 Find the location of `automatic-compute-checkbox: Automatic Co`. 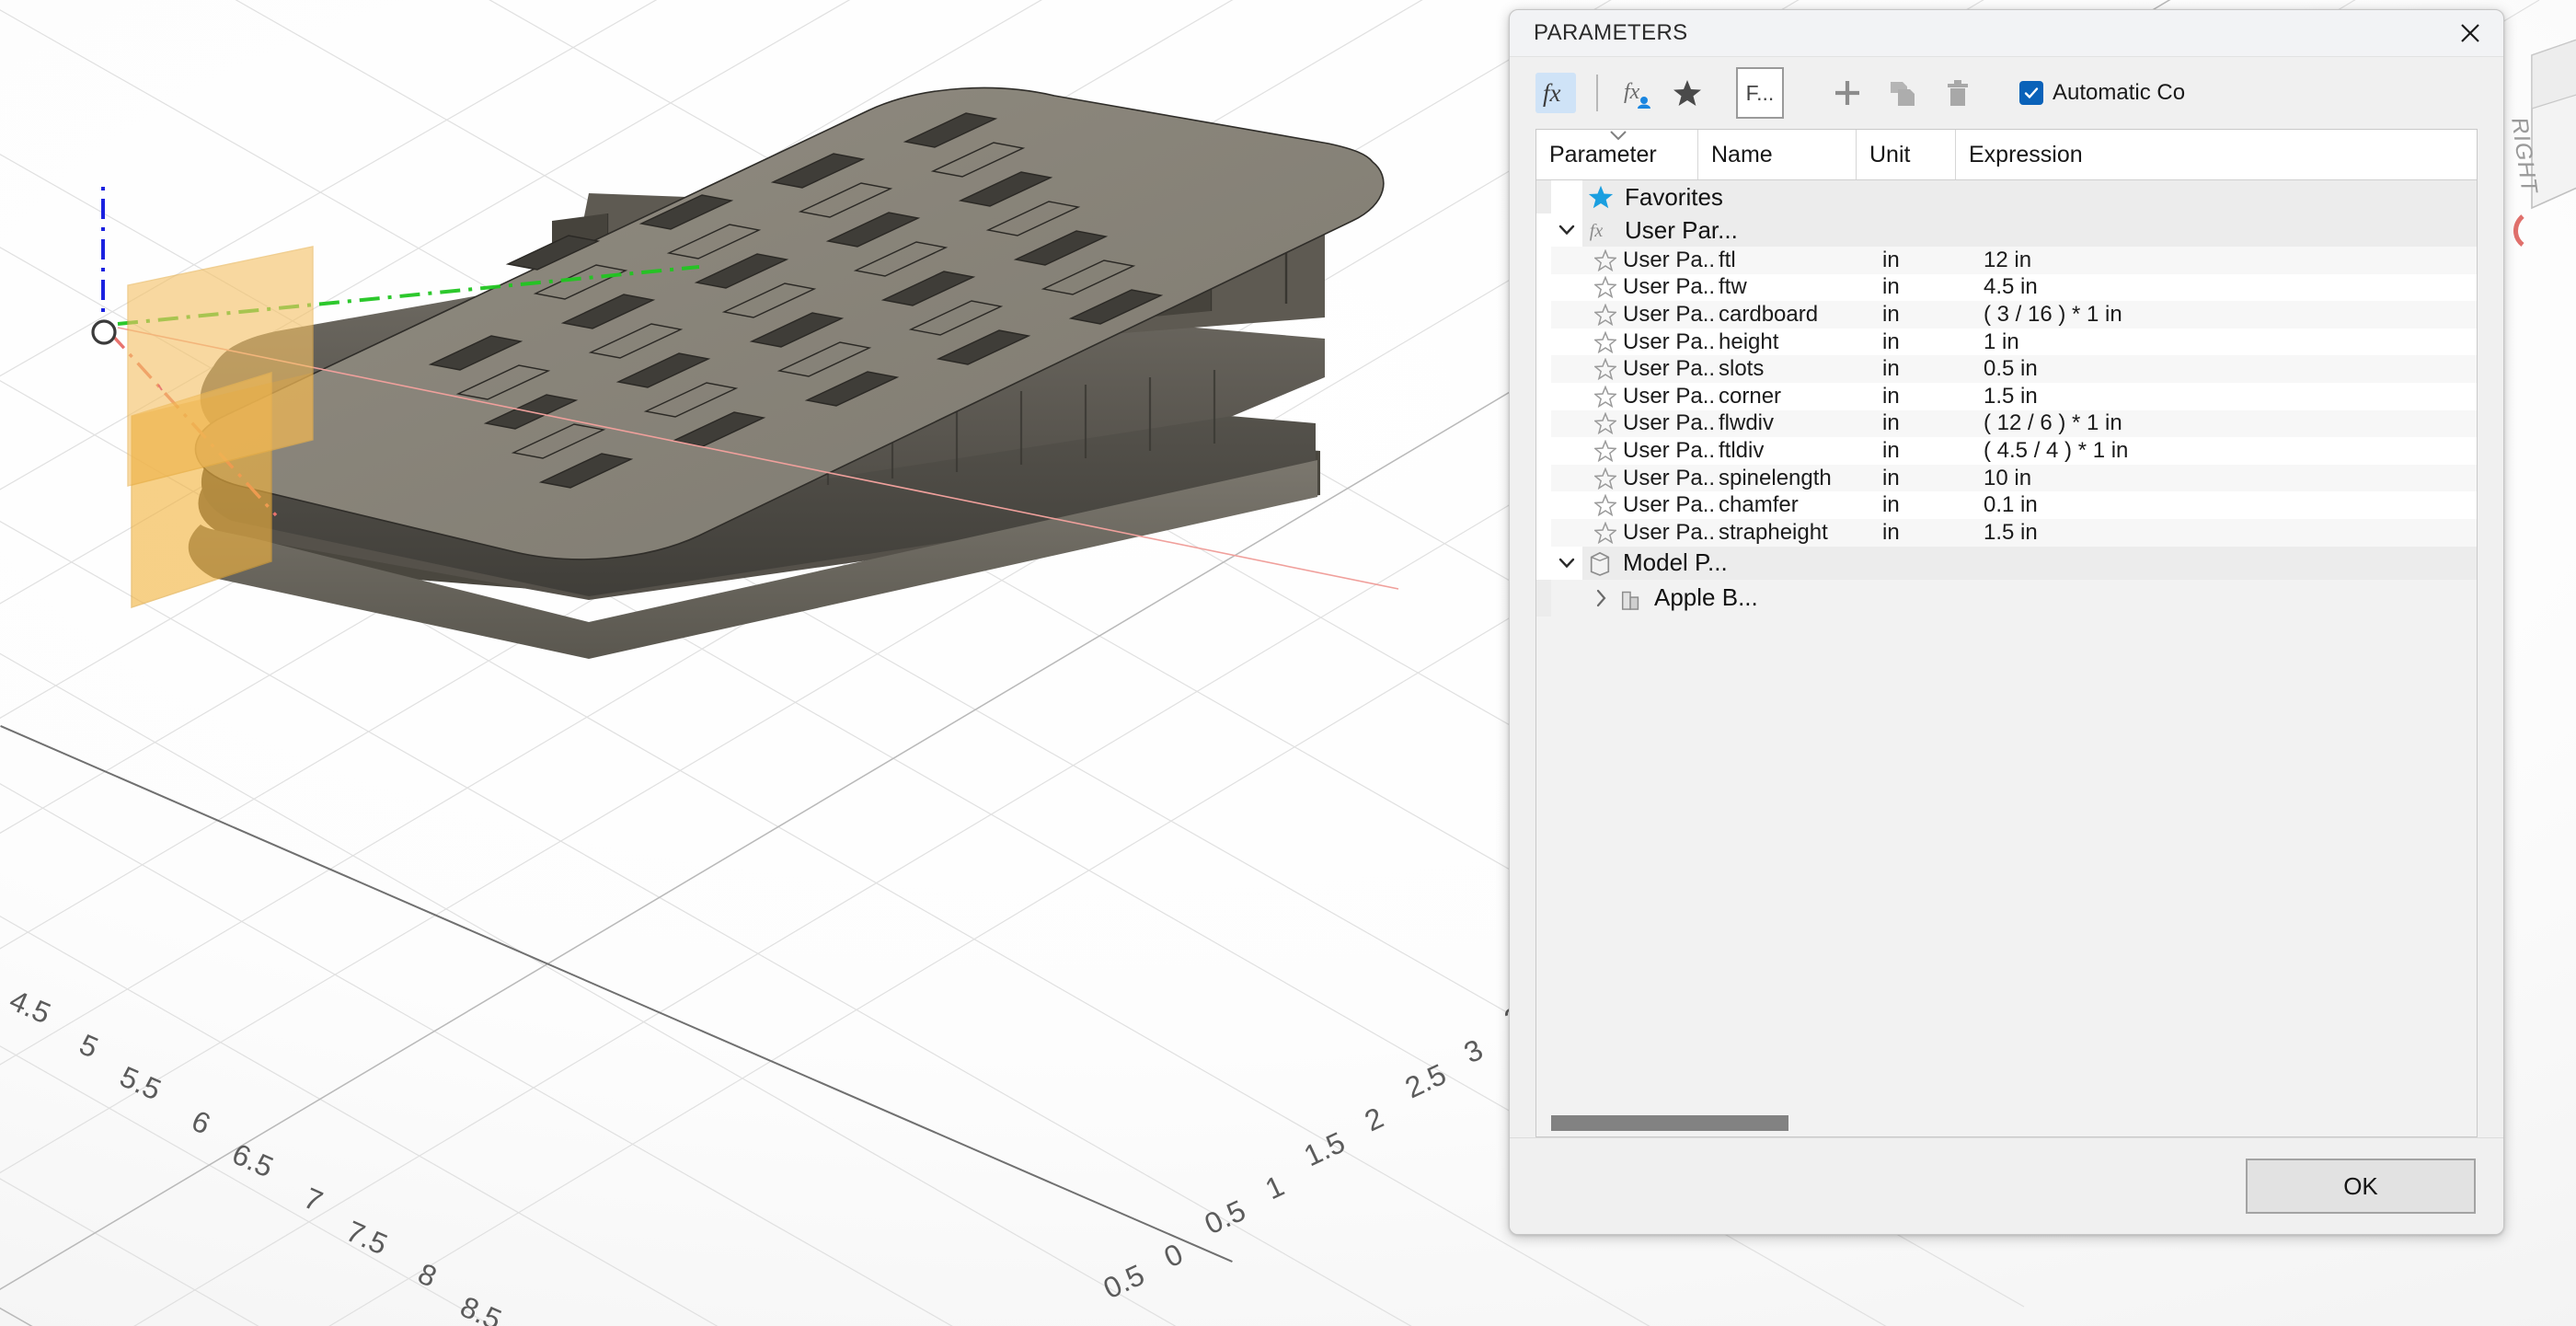

automatic-compute-checkbox: Automatic Co is located at coordinates (2102, 93).